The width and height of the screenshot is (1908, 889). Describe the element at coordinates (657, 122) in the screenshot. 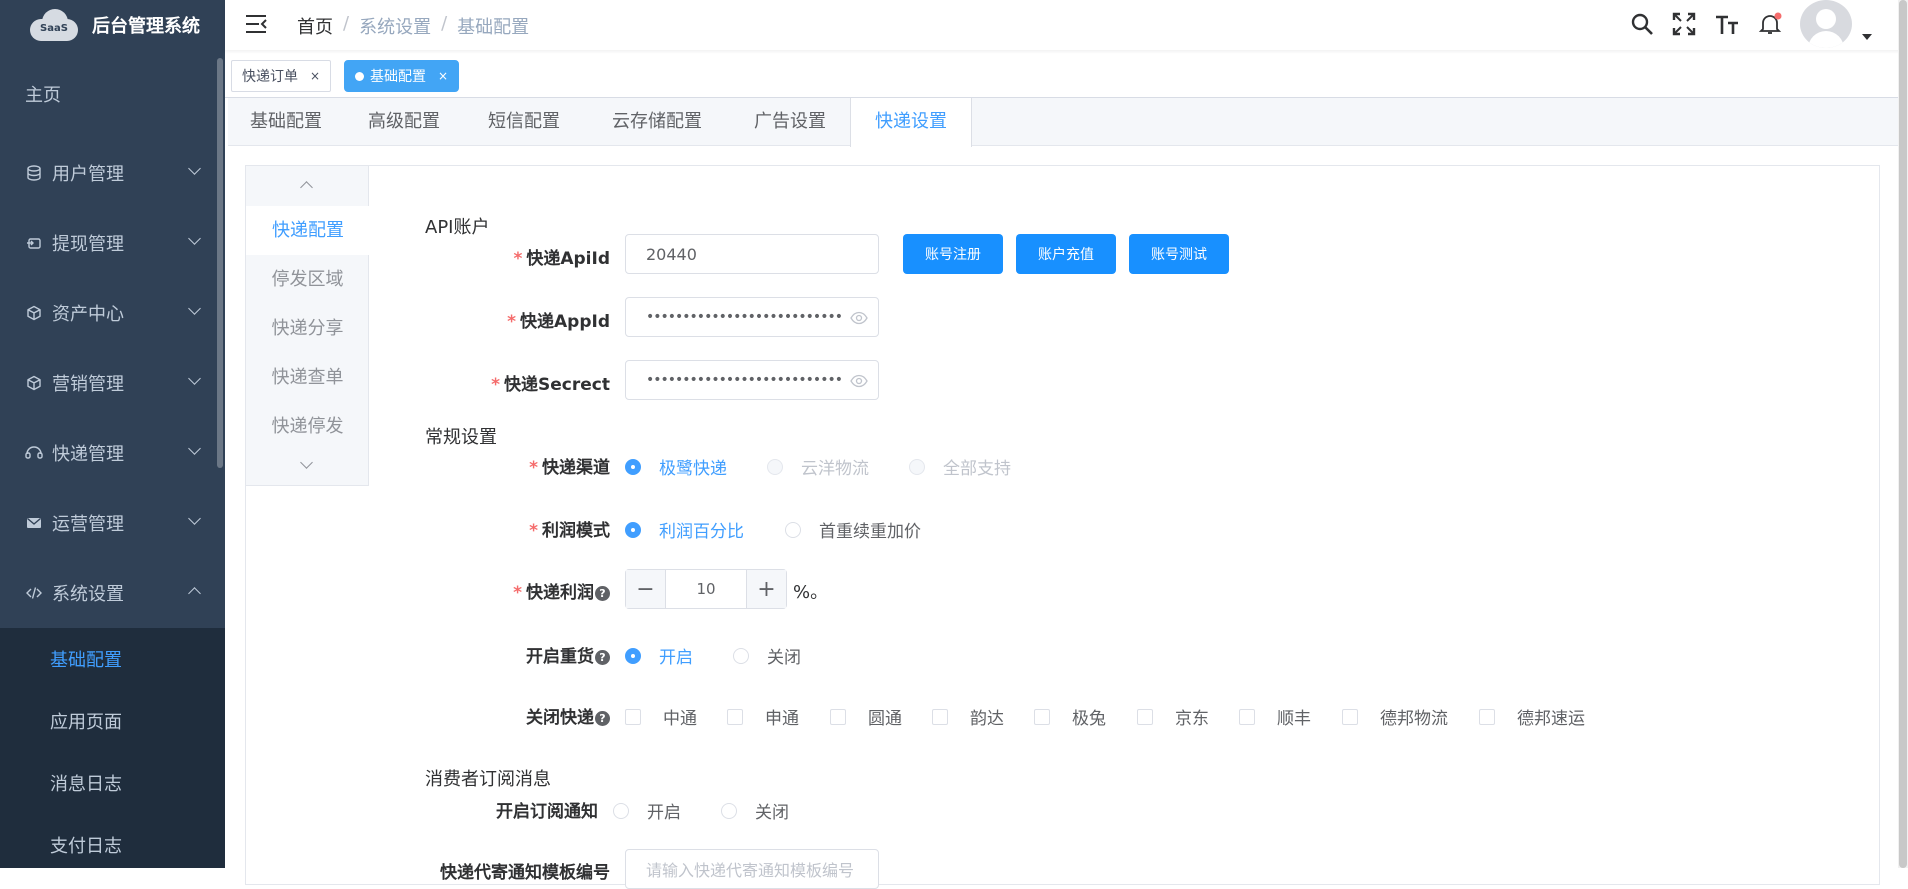

I see `tab-cloud-storage: 云存储配置` at that location.